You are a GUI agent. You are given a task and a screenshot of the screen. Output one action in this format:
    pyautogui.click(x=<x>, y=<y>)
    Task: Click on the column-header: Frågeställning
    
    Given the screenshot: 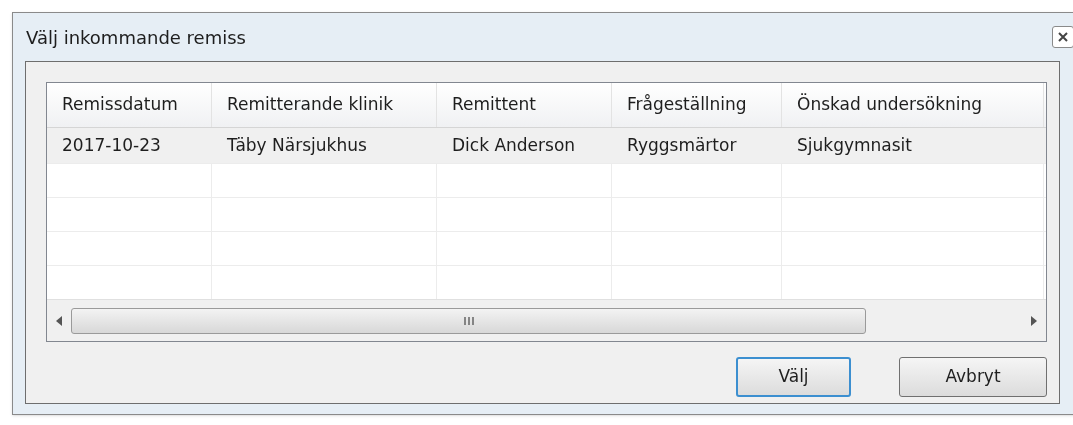 What is the action you would take?
    pyautogui.click(x=697, y=105)
    